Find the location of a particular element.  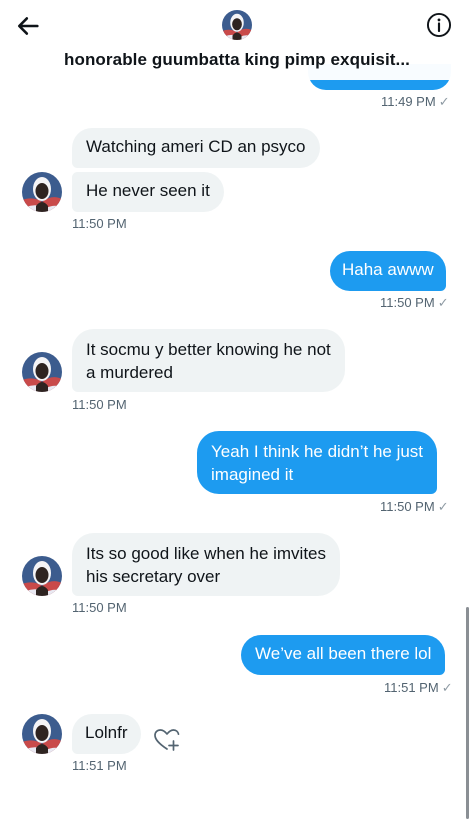

outgoing-message-bubble: We’ve all been there lol is located at coordinates (343, 655).